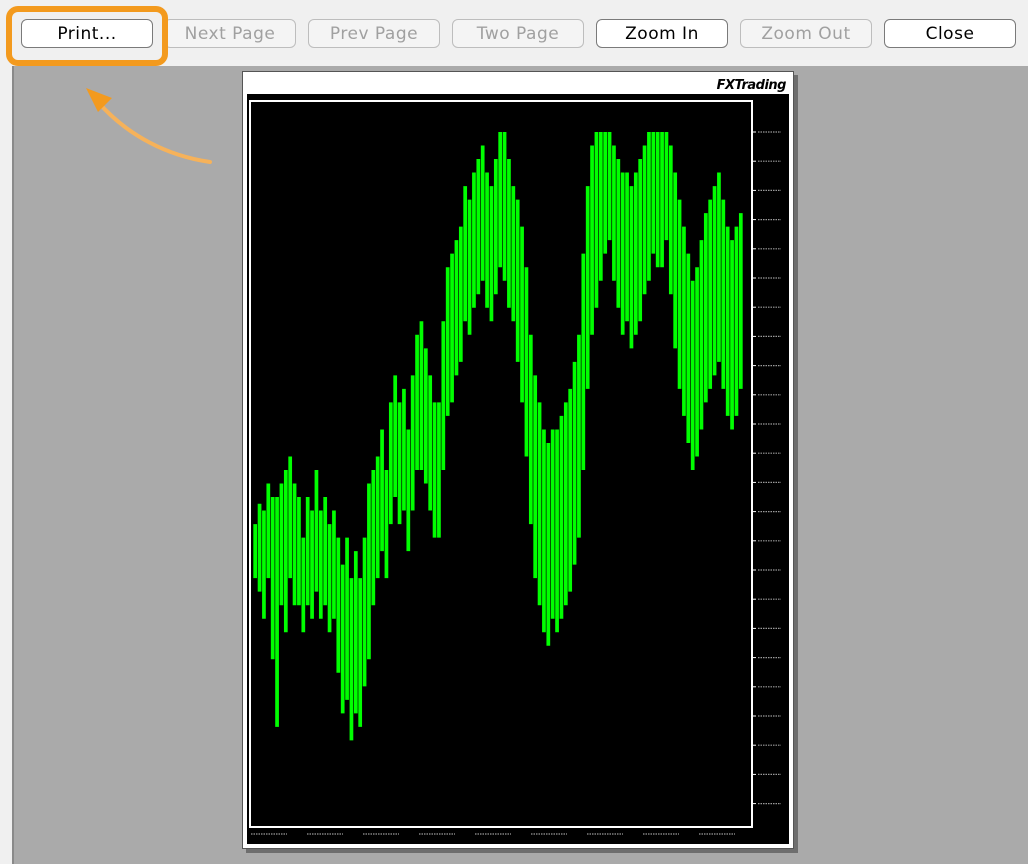 The width and height of the screenshot is (1028, 864). Describe the element at coordinates (950, 33) in the screenshot. I see `close-button: Close` at that location.